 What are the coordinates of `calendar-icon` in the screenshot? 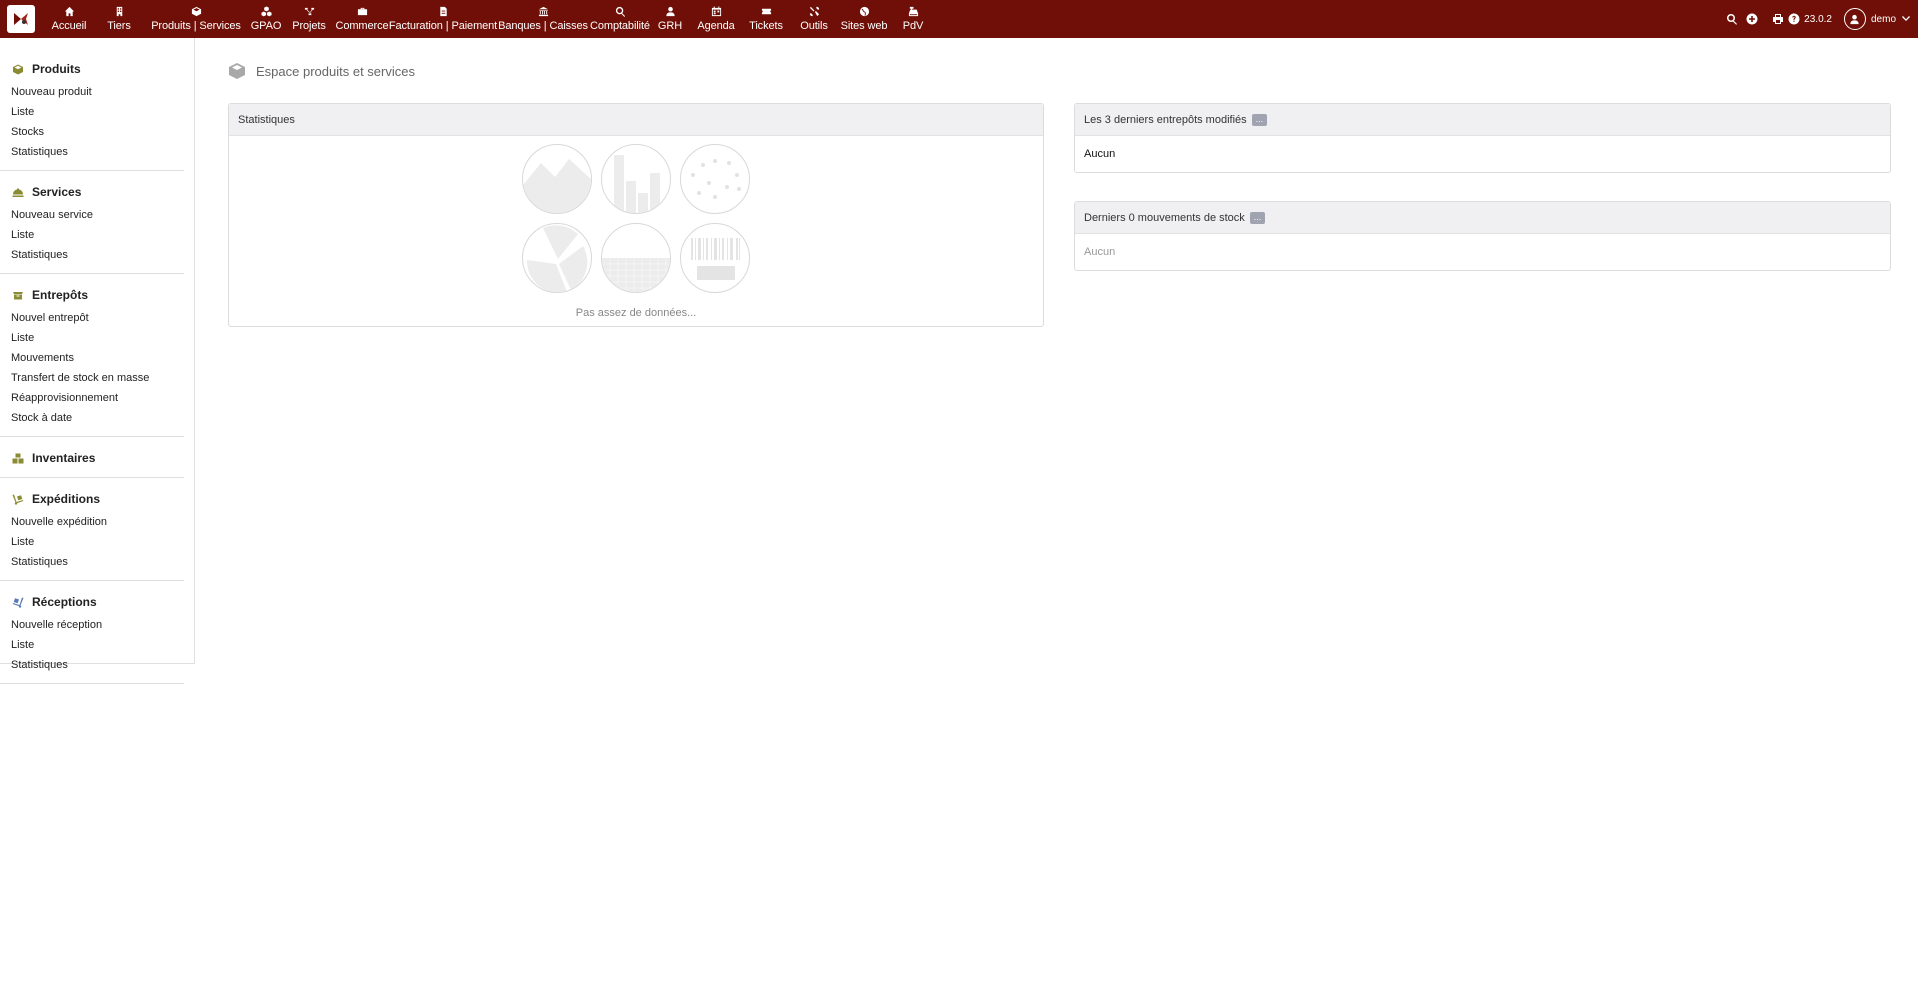 It's located at (716, 11).